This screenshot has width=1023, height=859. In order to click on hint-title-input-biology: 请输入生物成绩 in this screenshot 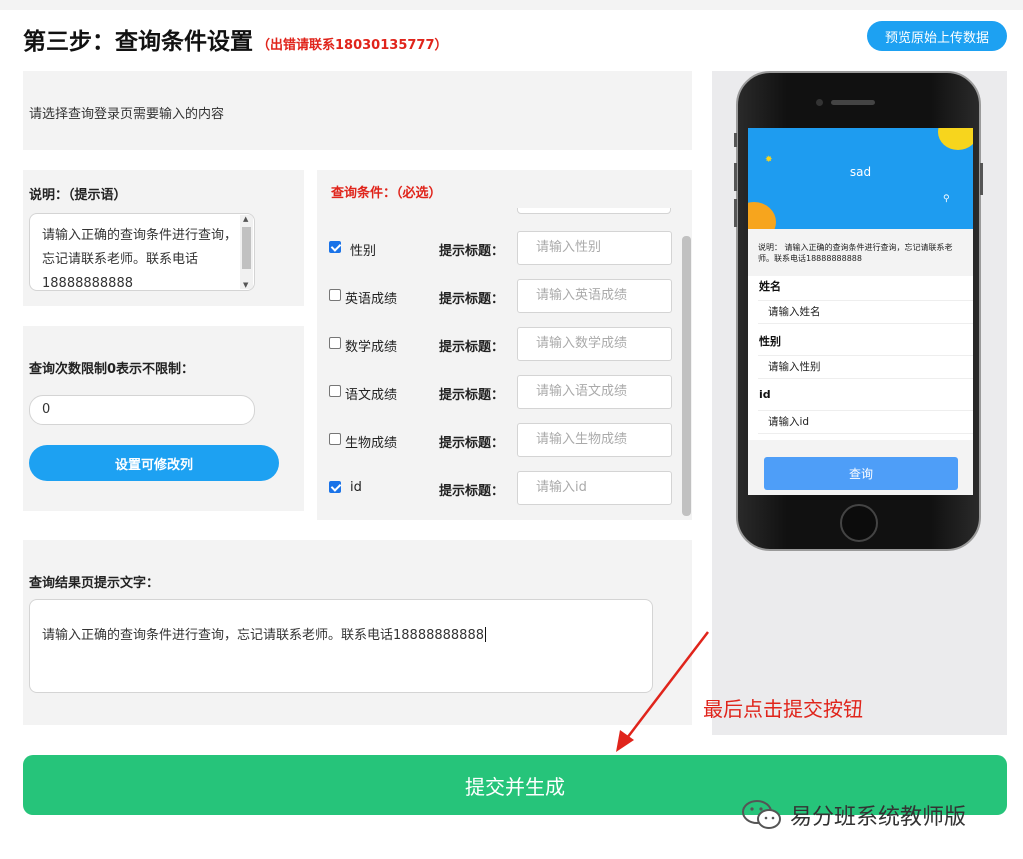, I will do `click(594, 440)`.